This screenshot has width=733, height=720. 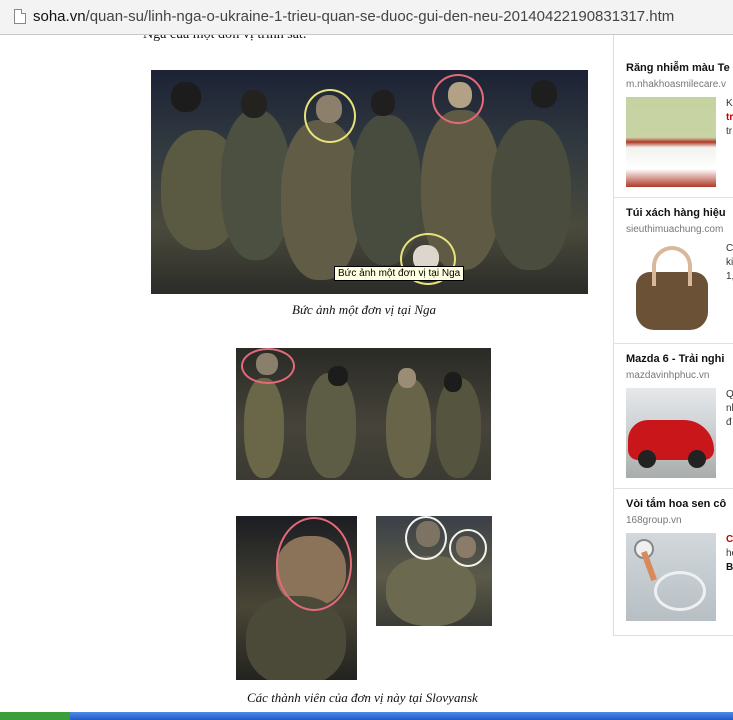 What do you see at coordinates (366, 716) in the screenshot?
I see `taskbar` at bounding box center [366, 716].